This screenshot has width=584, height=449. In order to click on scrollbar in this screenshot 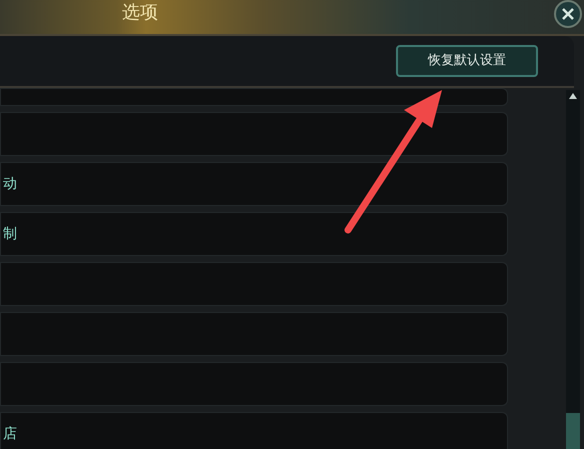, I will do `click(573, 269)`.